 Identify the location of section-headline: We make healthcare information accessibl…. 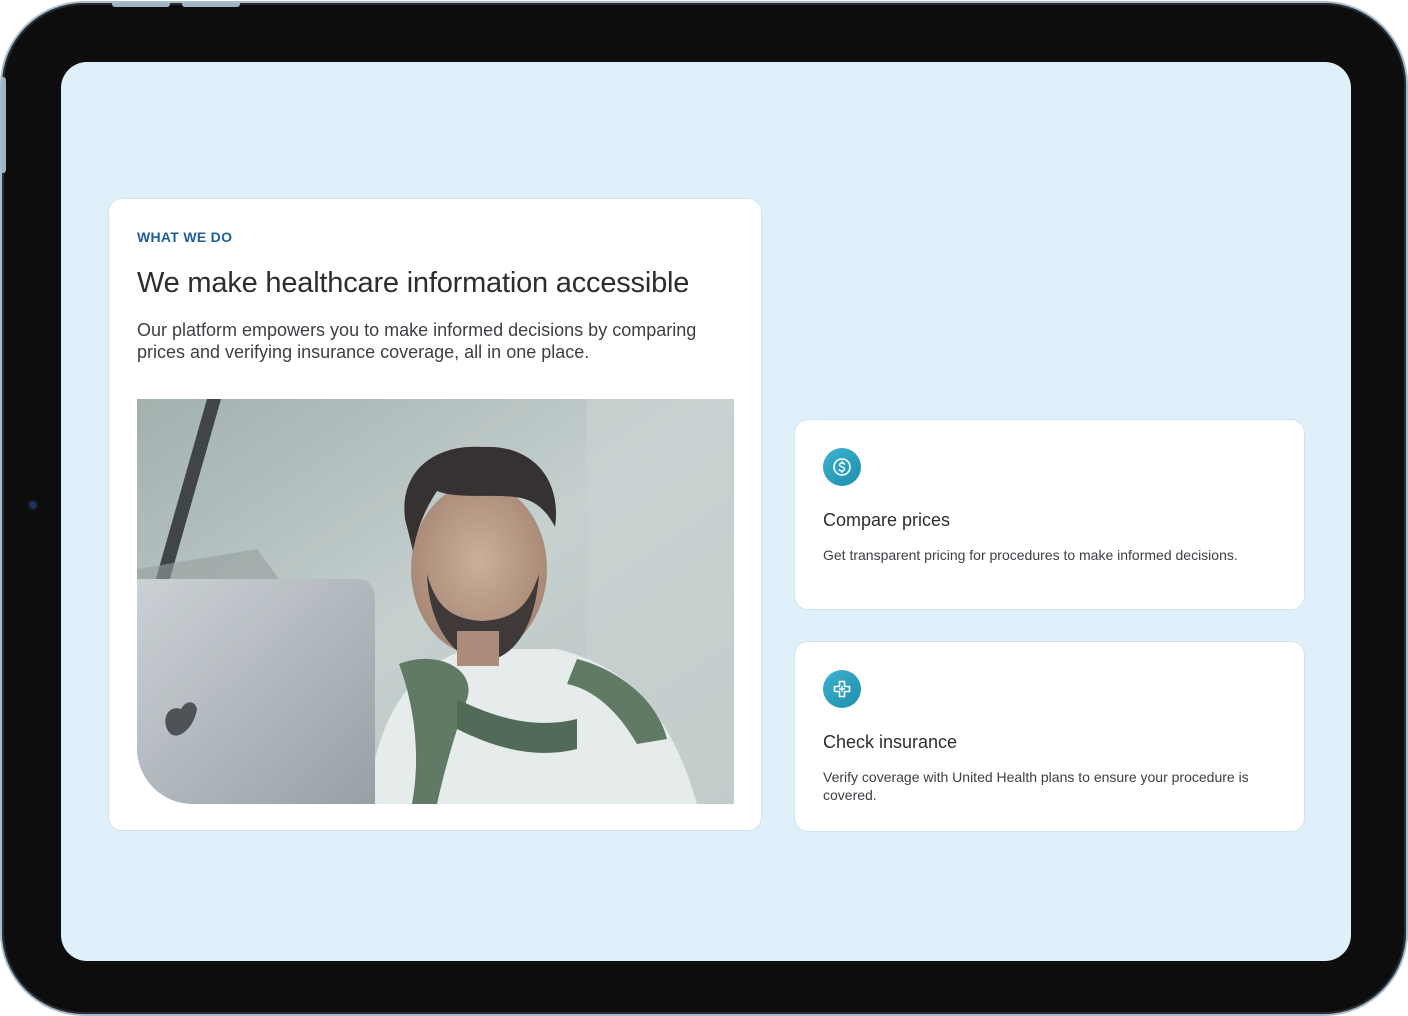
(413, 283).